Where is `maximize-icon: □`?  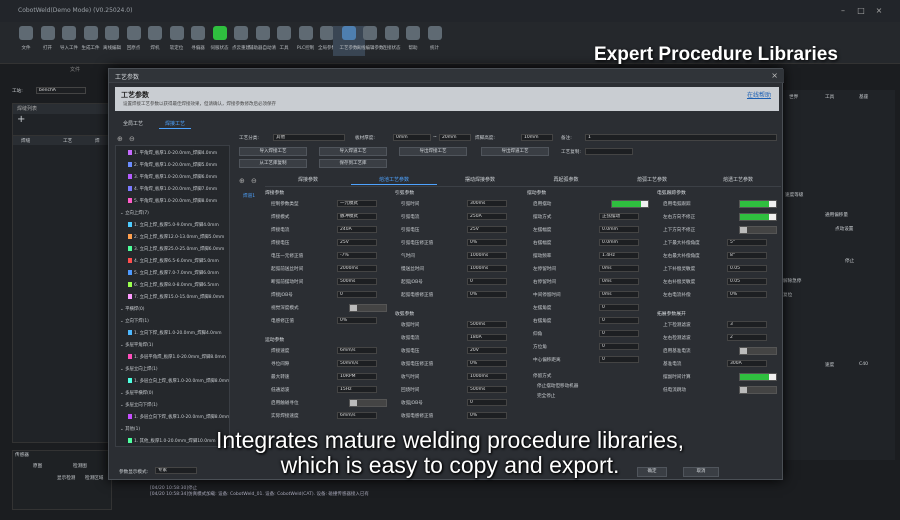
maximize-icon: □ is located at coordinates (861, 11).